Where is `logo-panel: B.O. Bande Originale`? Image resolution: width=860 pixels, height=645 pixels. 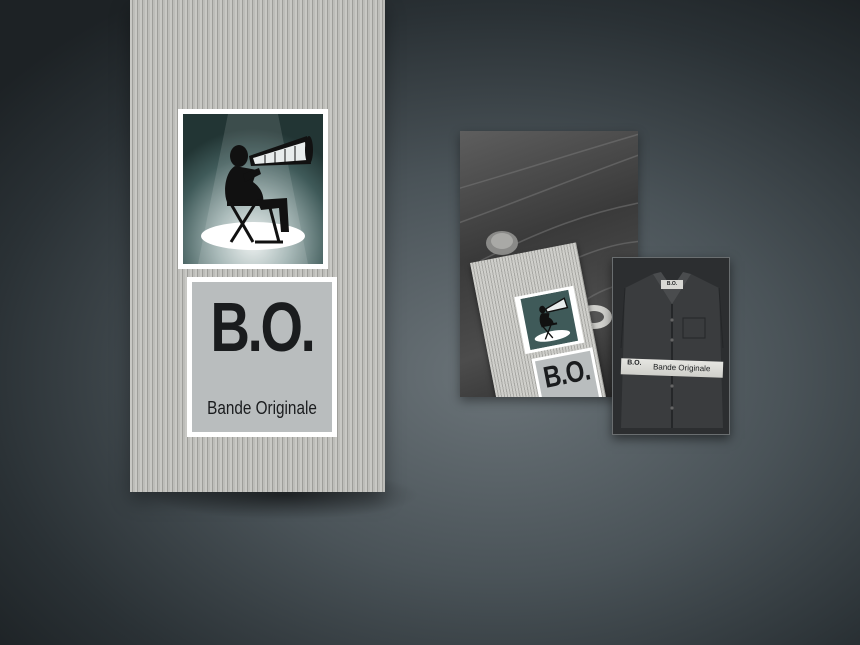 logo-panel: B.O. Bande Originale is located at coordinates (262, 357).